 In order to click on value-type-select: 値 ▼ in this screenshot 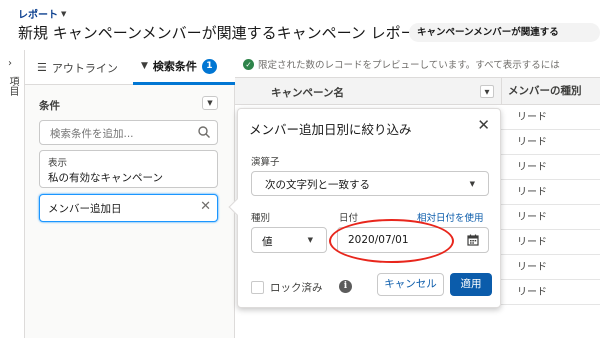, I will do `click(289, 240)`.